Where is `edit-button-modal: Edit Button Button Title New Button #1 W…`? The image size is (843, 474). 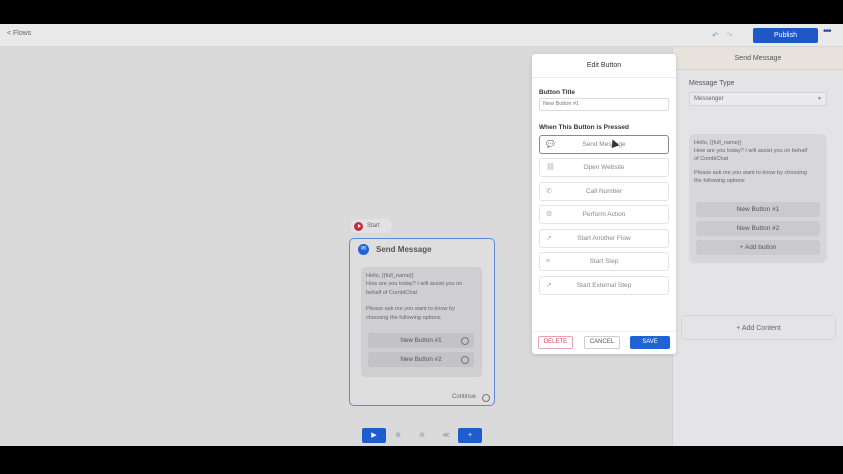 edit-button-modal: Edit Button Button Title New Button #1 W… is located at coordinates (604, 204).